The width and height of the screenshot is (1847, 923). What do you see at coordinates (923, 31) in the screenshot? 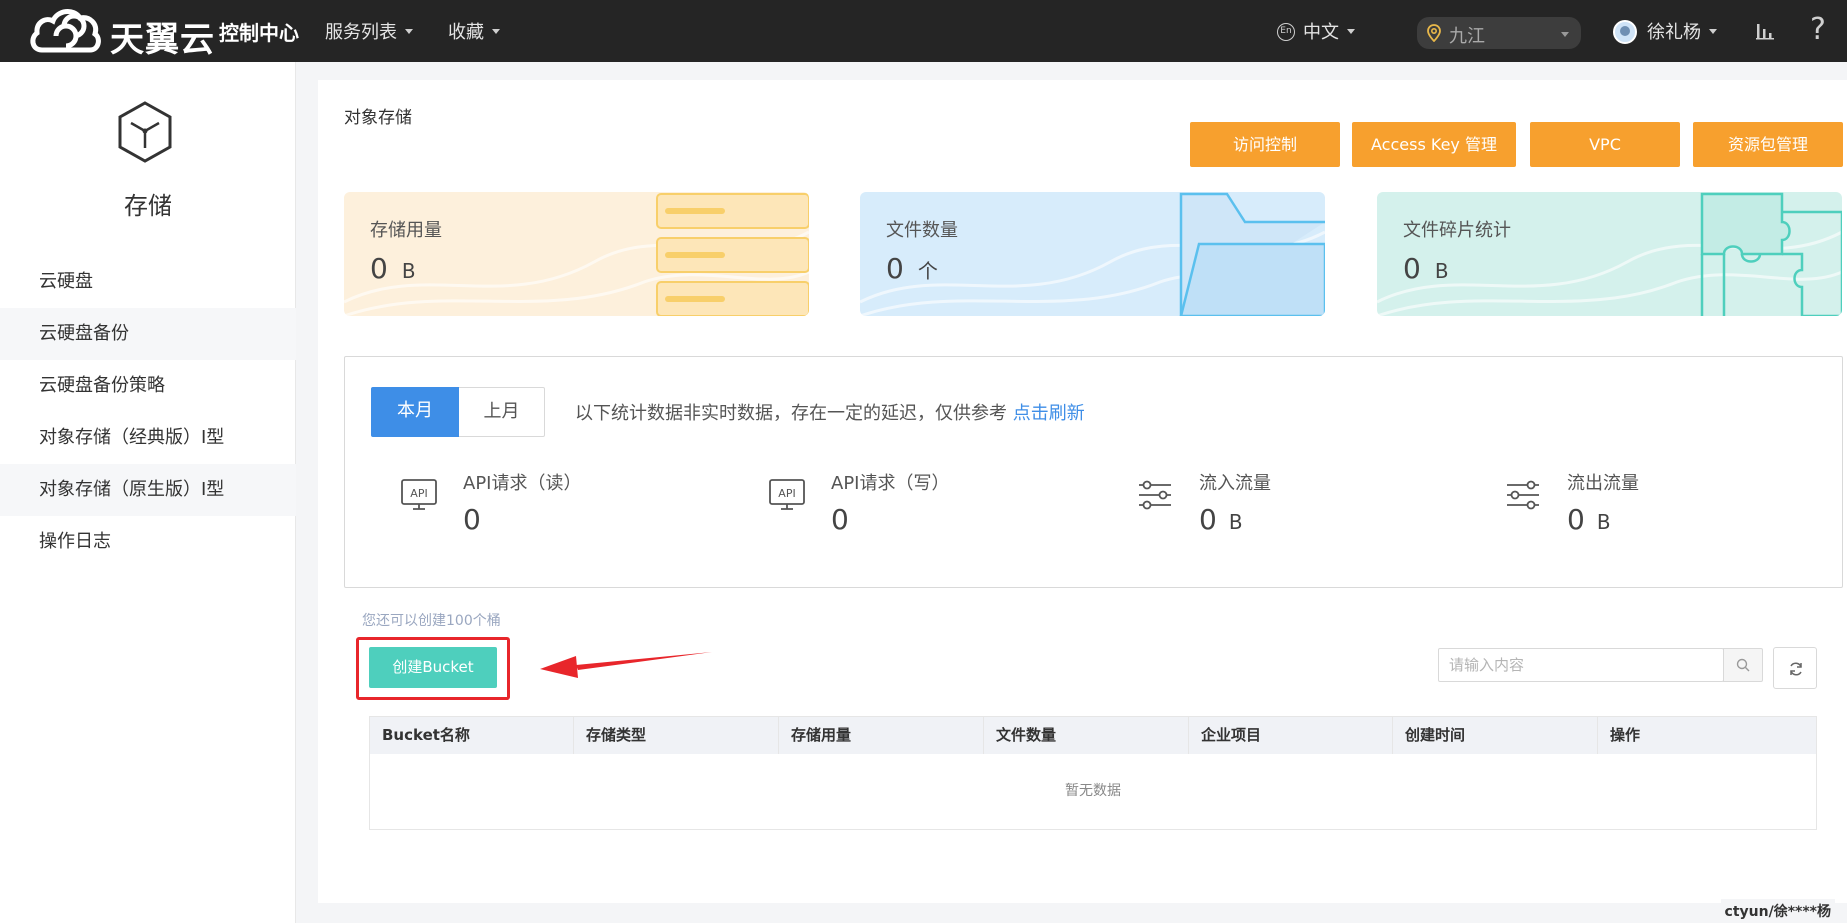
I see `top-navigation-bar: 天翼云 控制中心 服务列表 收藏 En 中文 九江 徐礼杨 ?` at bounding box center [923, 31].